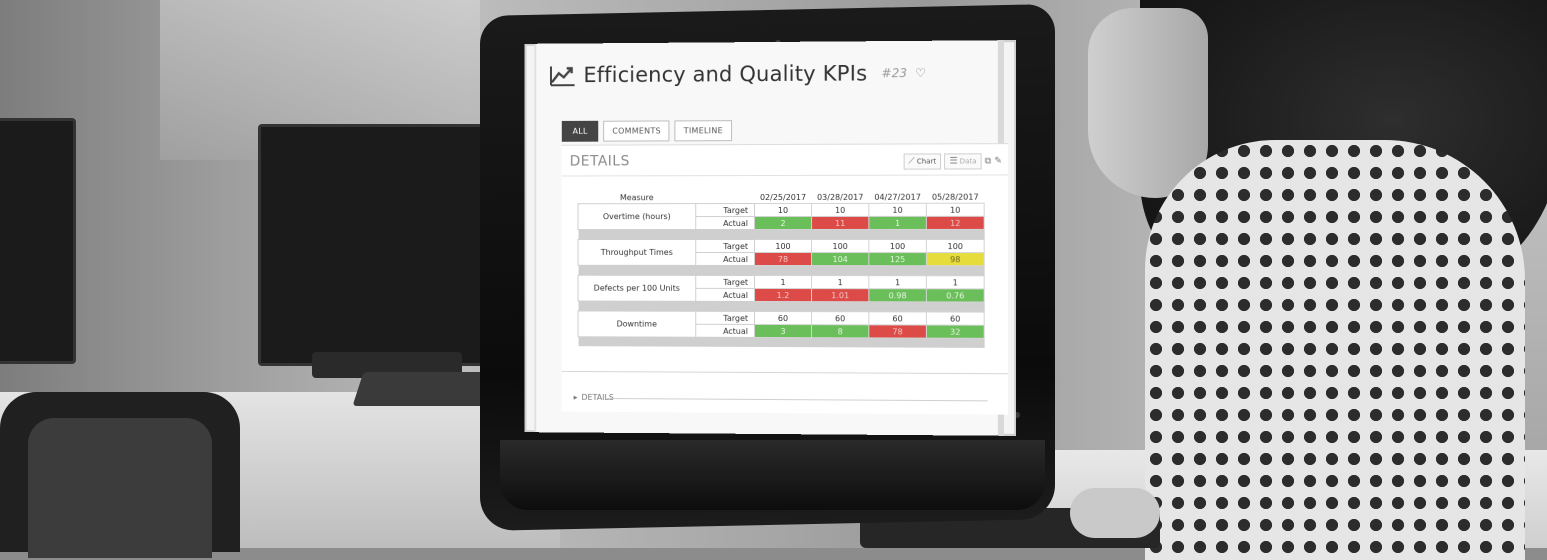 The image size is (1547, 560). I want to click on view-toolbar: ⟋ Chart ☰ Data ⧉ ✎, so click(952, 161).